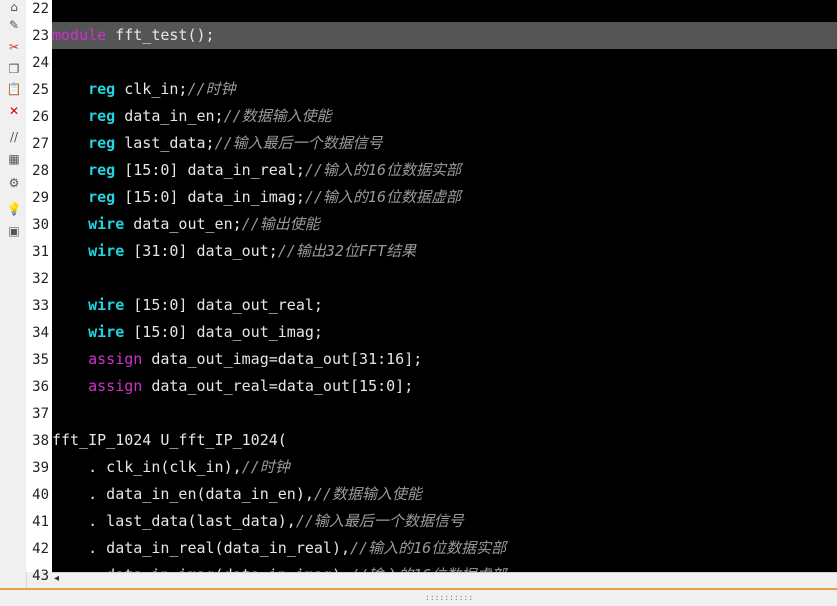  Describe the element at coordinates (210, 197) in the screenshot. I see `code-text: [15:0] data_in_imag;` at that location.